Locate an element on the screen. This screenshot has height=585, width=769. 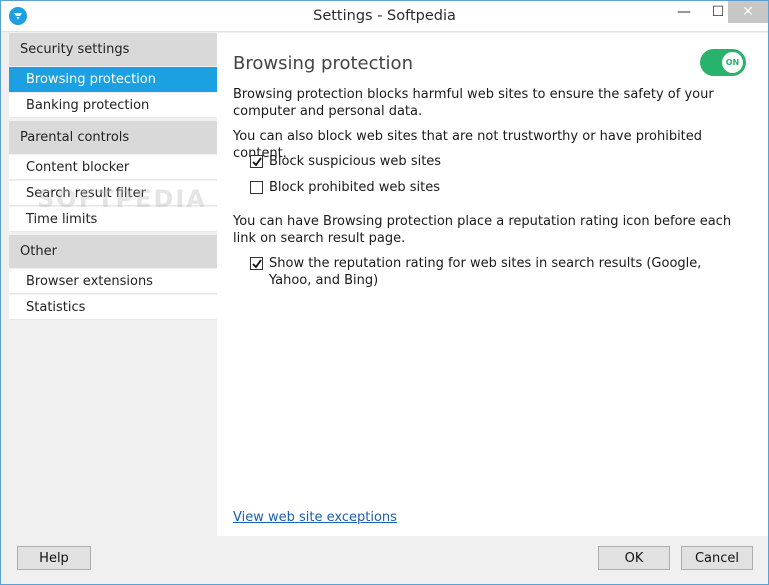
help-button: Help is located at coordinates (54, 558).